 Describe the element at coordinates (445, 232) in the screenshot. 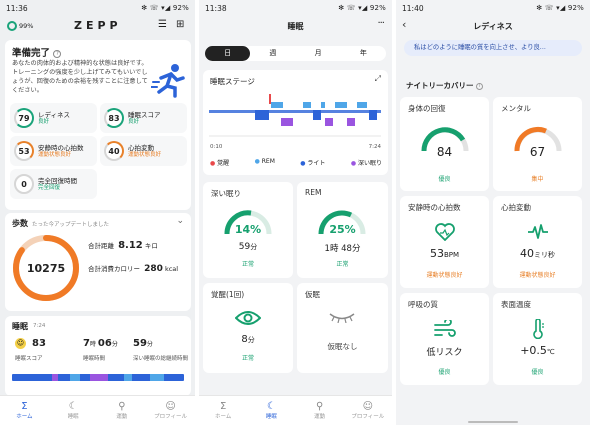

I see `heart-icon` at that location.